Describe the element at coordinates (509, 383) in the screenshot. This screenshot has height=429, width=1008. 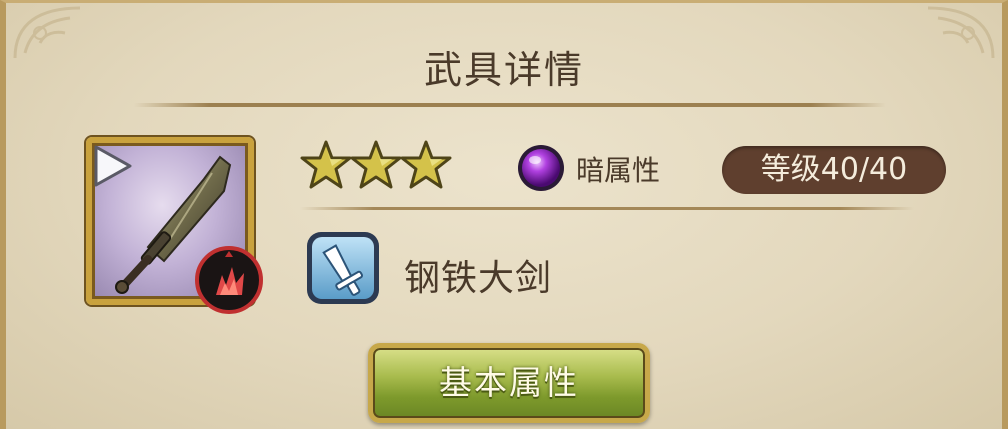
I see `basic-attributes-button: 基本属性` at that location.